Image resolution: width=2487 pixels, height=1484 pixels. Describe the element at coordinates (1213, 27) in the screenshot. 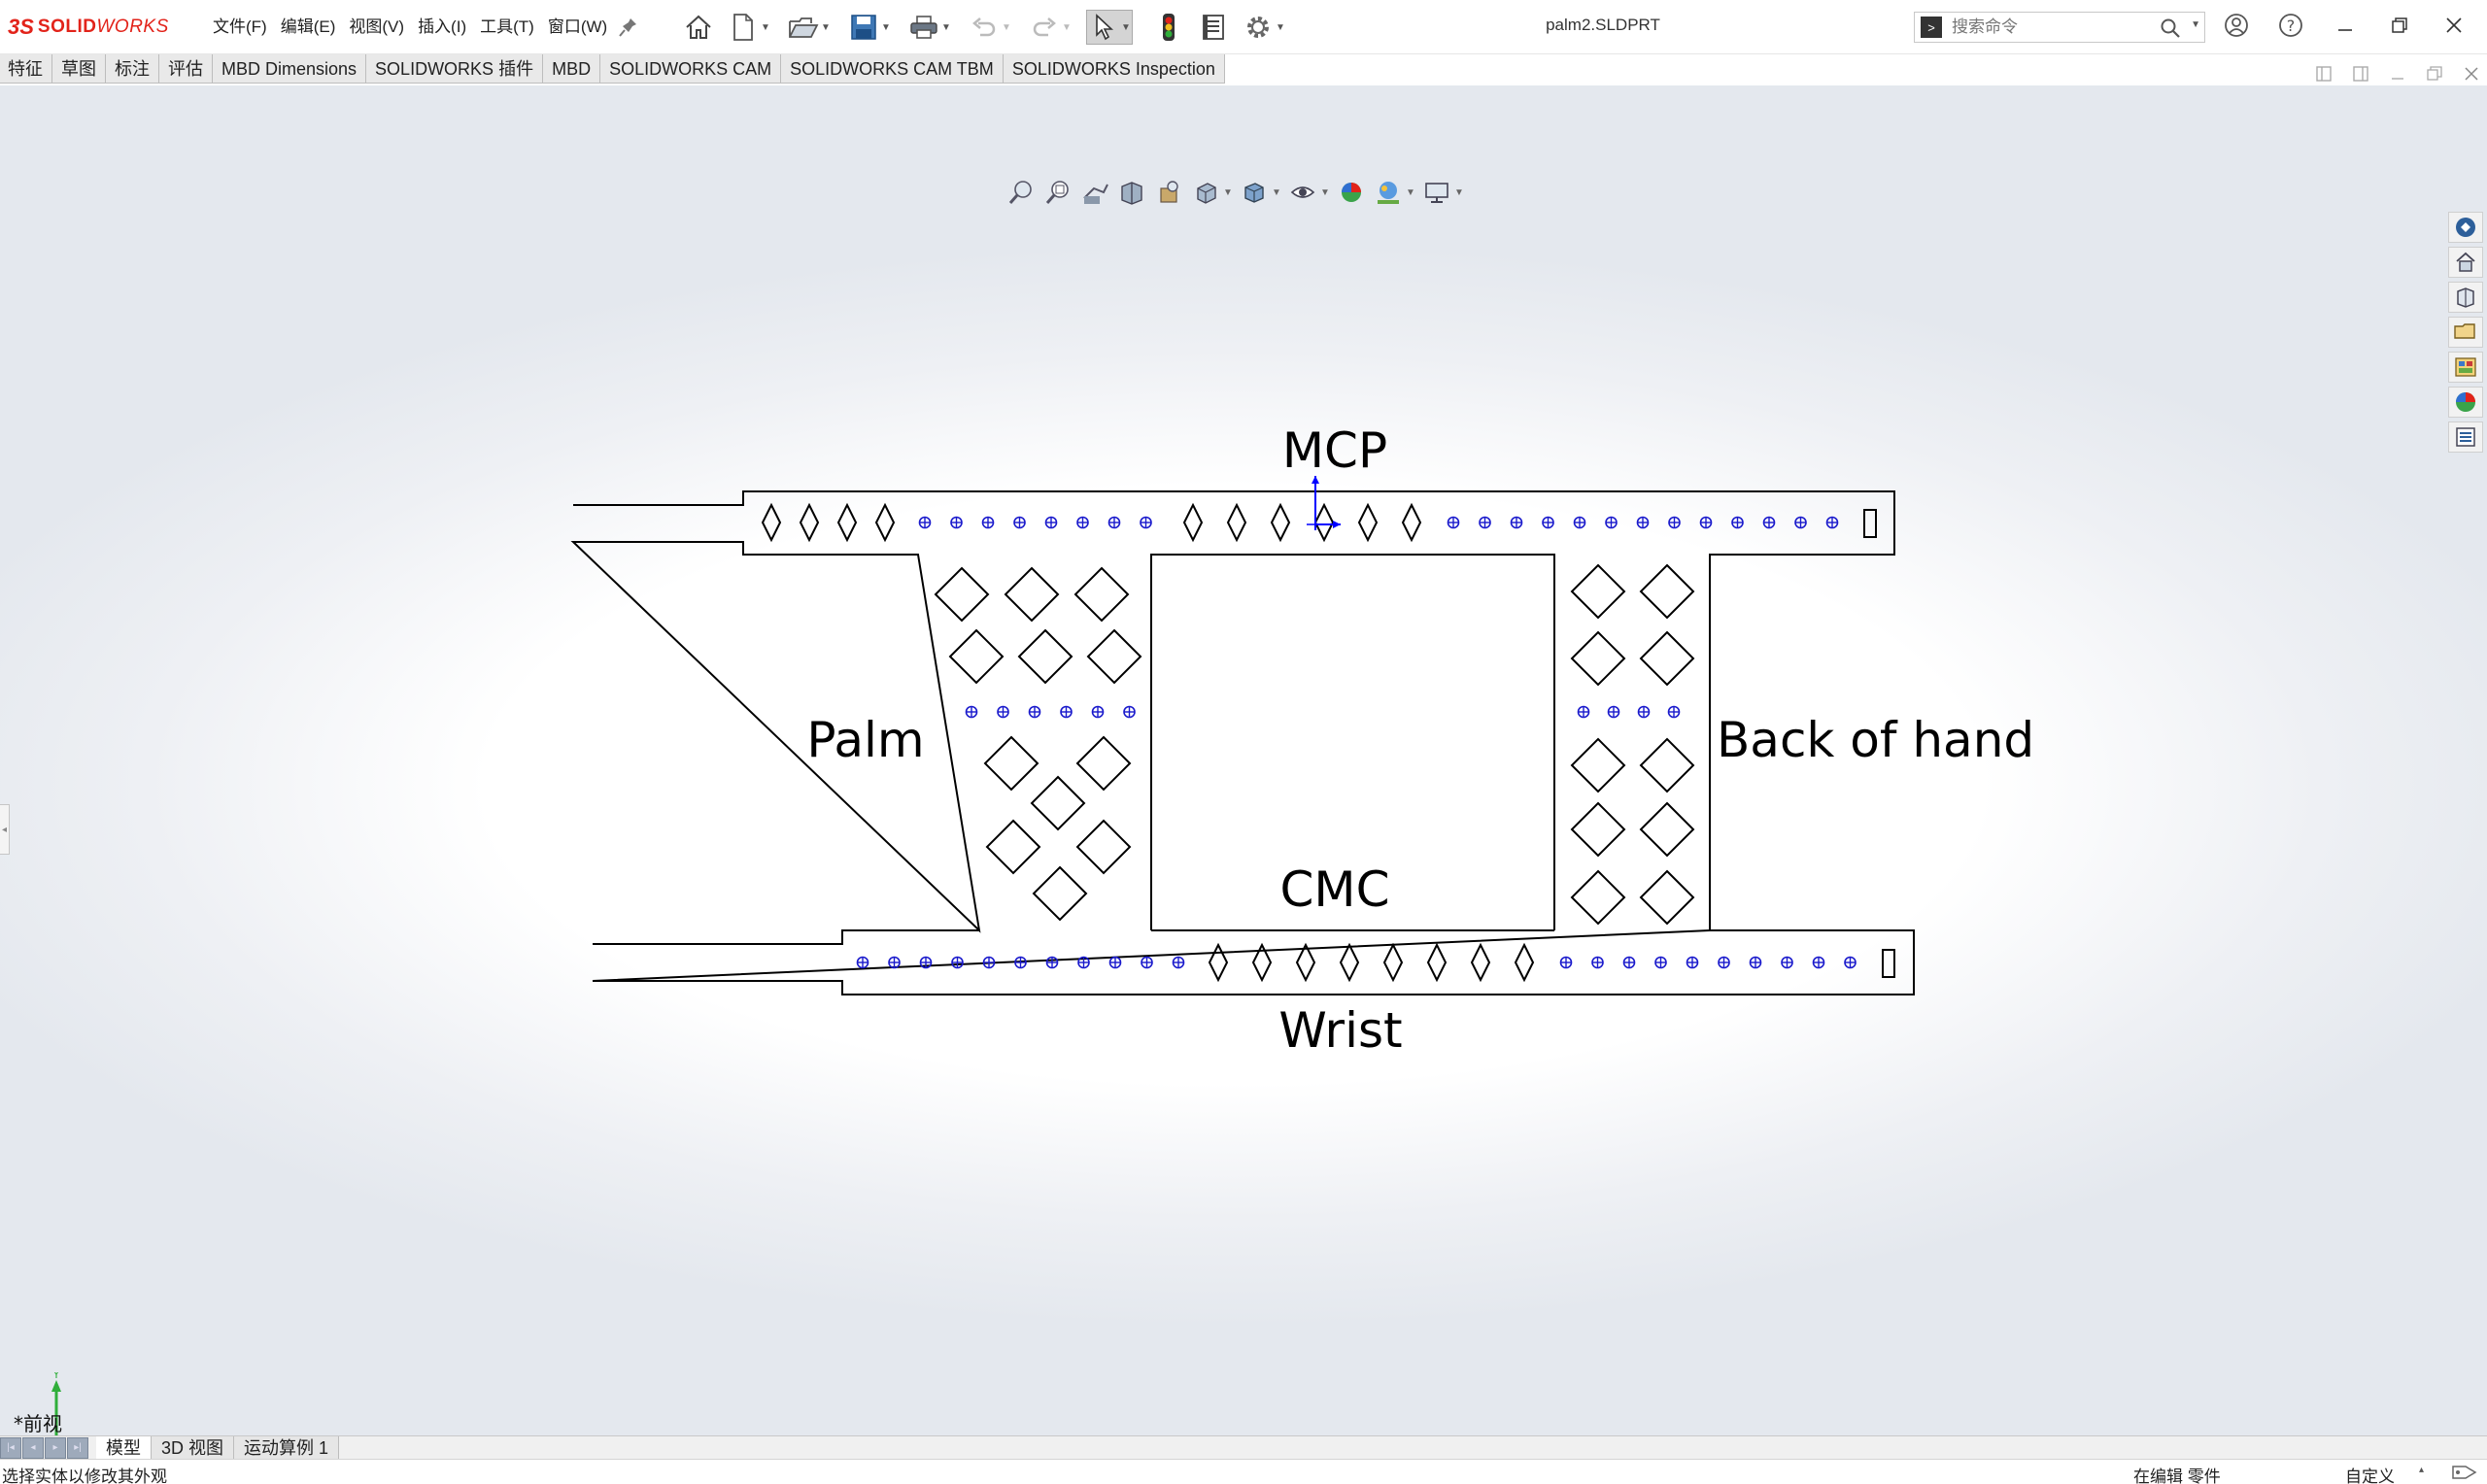

I see `file-properties-button` at that location.